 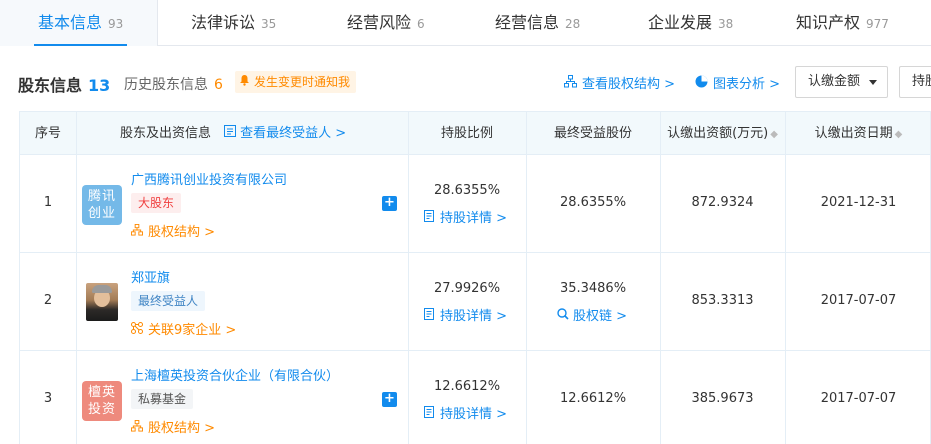 What do you see at coordinates (245, 82) in the screenshot?
I see `bell-icon` at bounding box center [245, 82].